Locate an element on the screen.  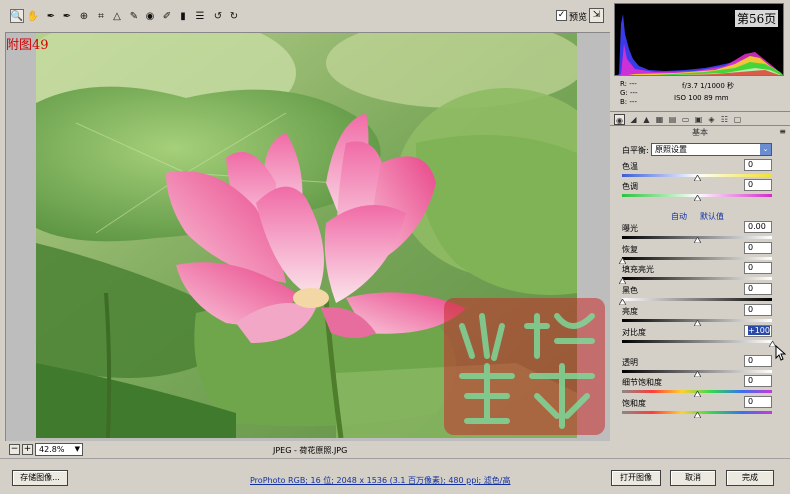
graduated-filter-tool-icon: ▮ is located at coordinates (183, 16).